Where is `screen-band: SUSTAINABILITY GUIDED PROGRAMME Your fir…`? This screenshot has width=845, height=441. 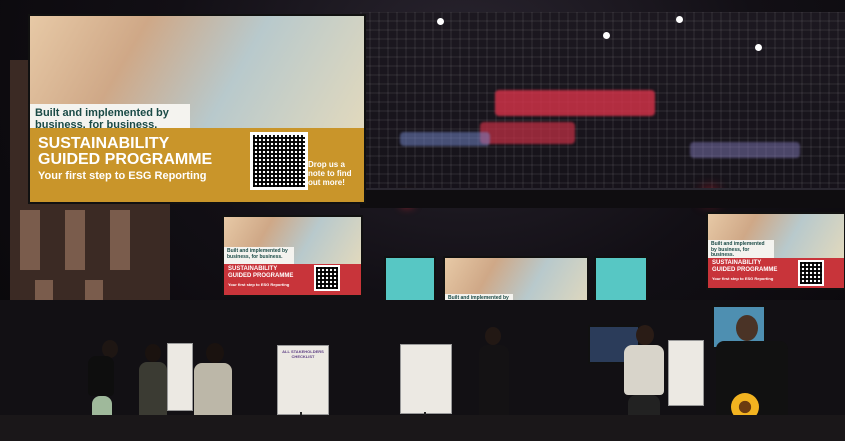 screen-band: SUSTAINABILITY GUIDED PROGRAMME Your fir… is located at coordinates (292, 279).